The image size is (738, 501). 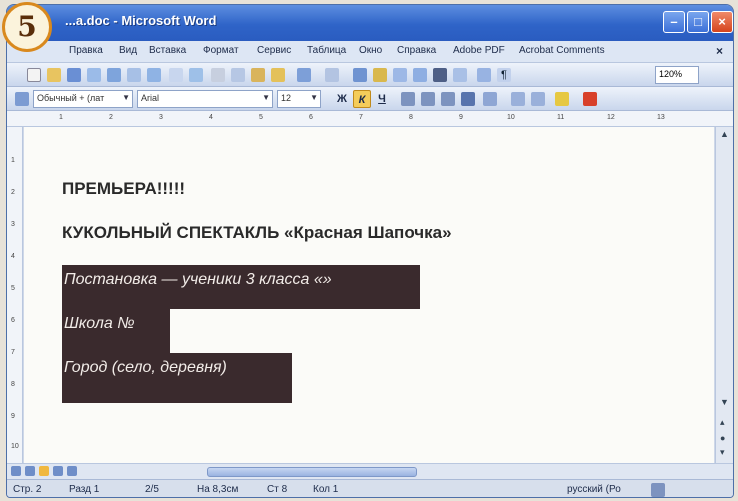 What do you see at coordinates (58, 471) in the screenshot?
I see `outline-view-icon` at bounding box center [58, 471].